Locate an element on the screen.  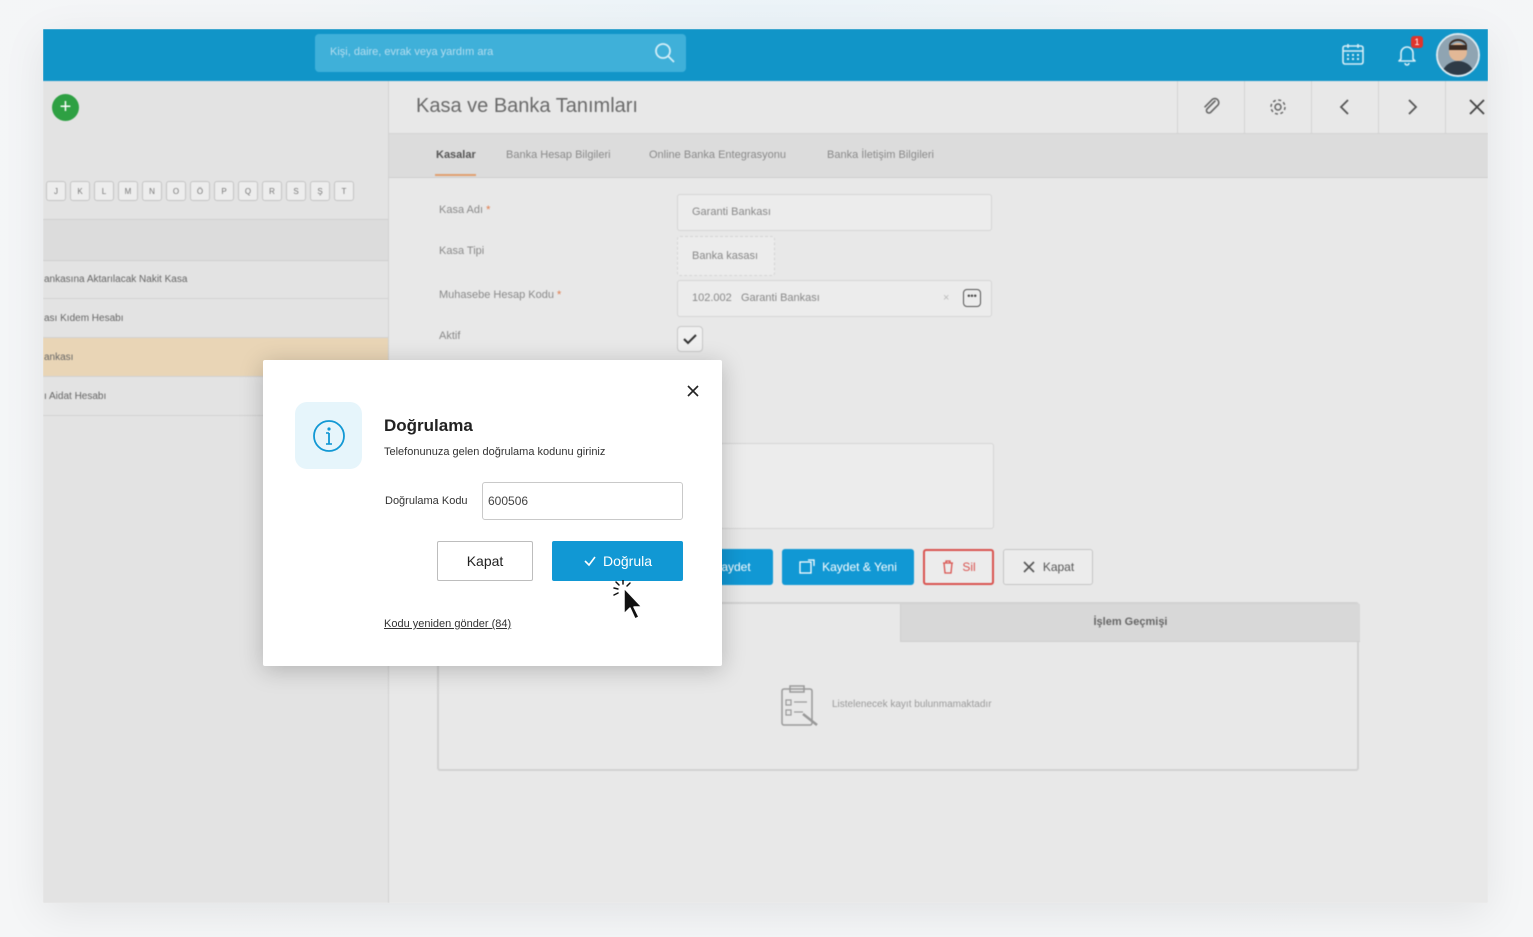
close-page-button is located at coordinates (1466, 107).